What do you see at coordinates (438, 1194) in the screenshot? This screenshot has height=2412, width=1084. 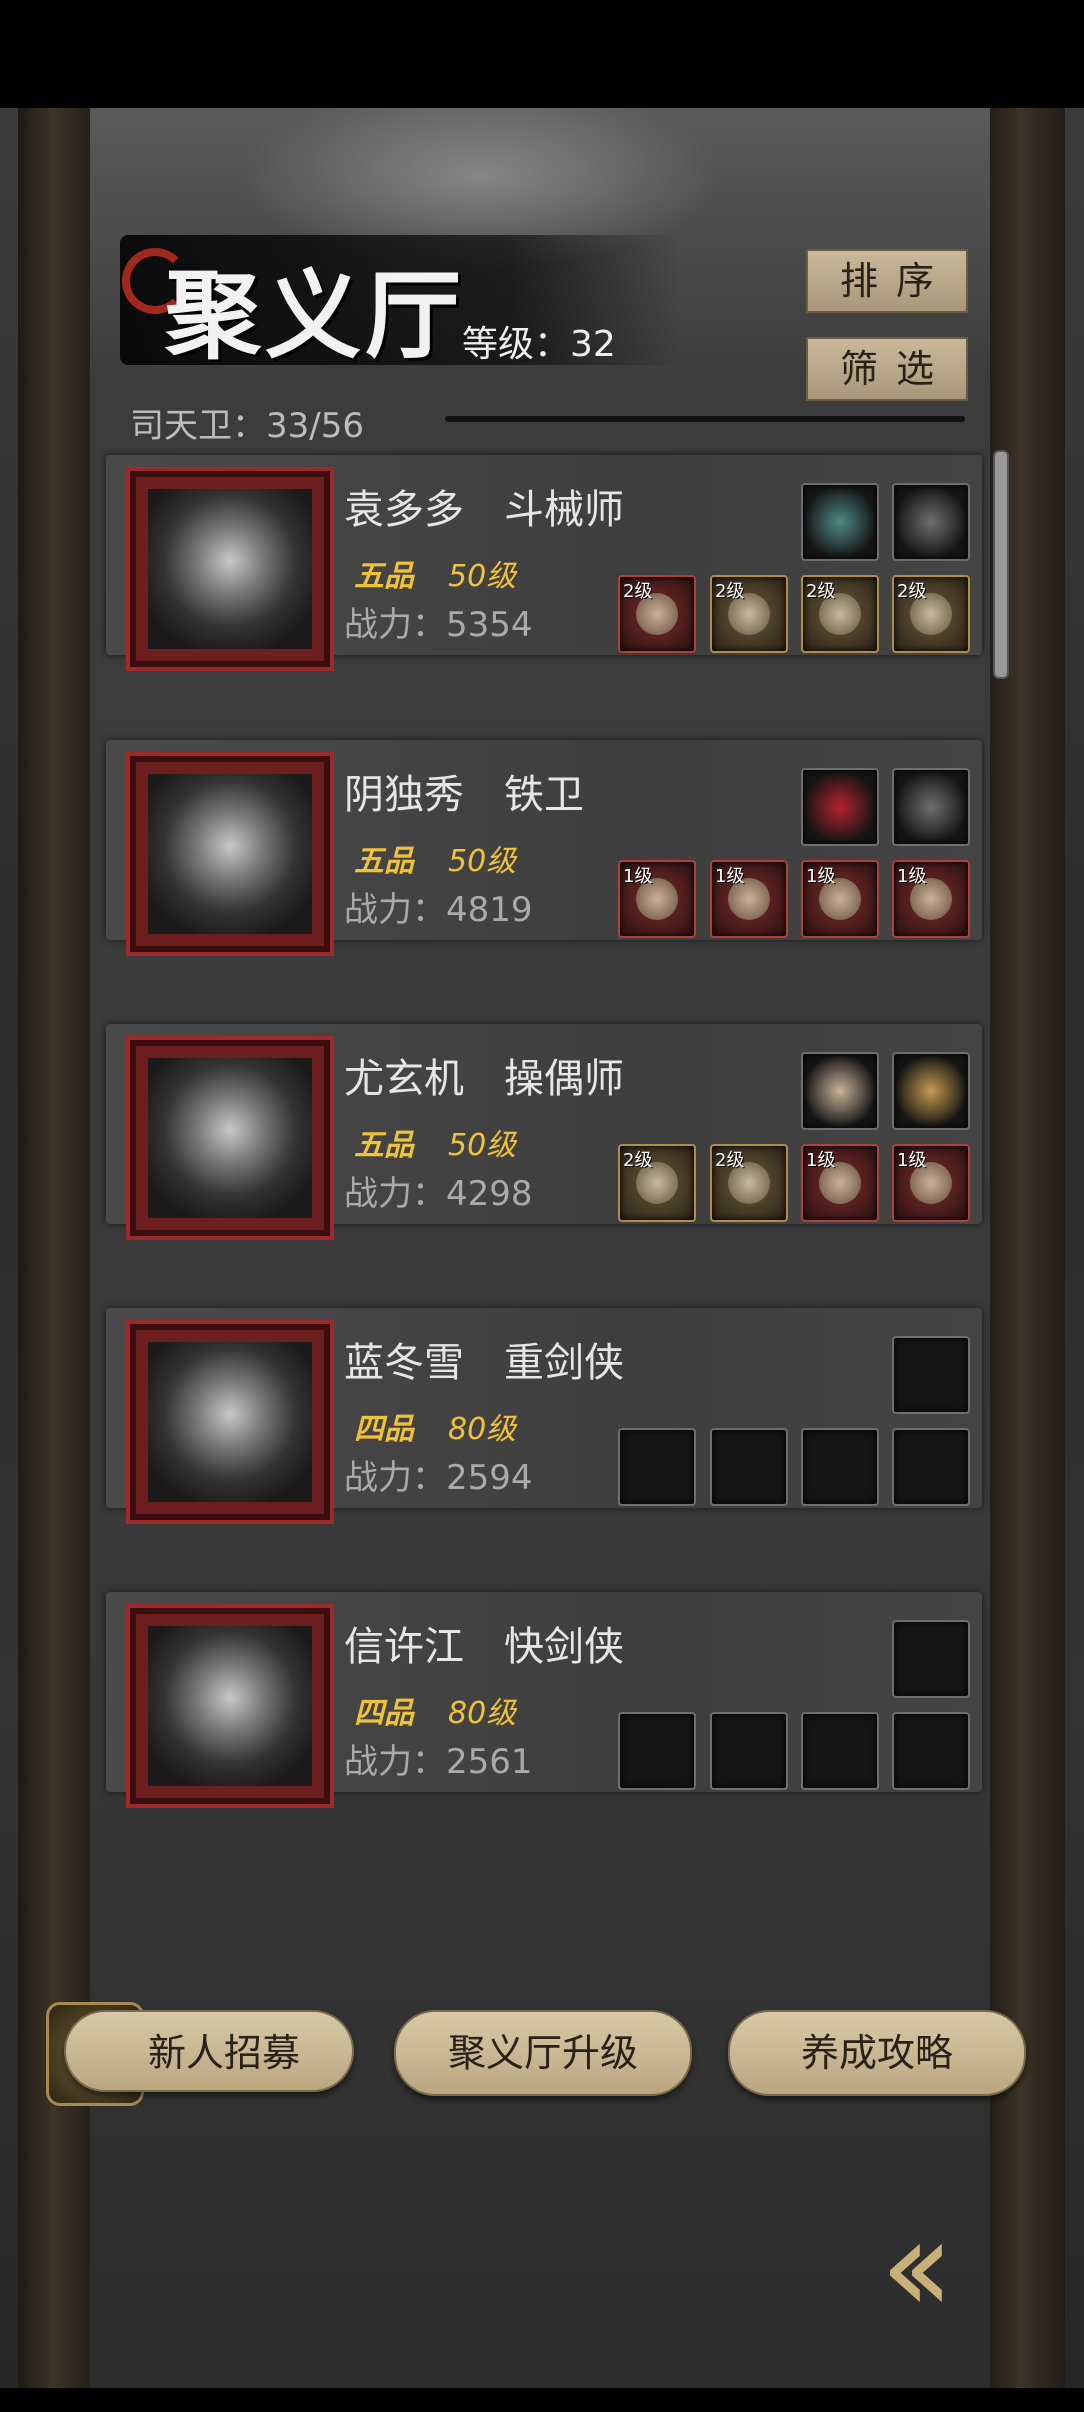 I see `hero-power: 战力：4298` at bounding box center [438, 1194].